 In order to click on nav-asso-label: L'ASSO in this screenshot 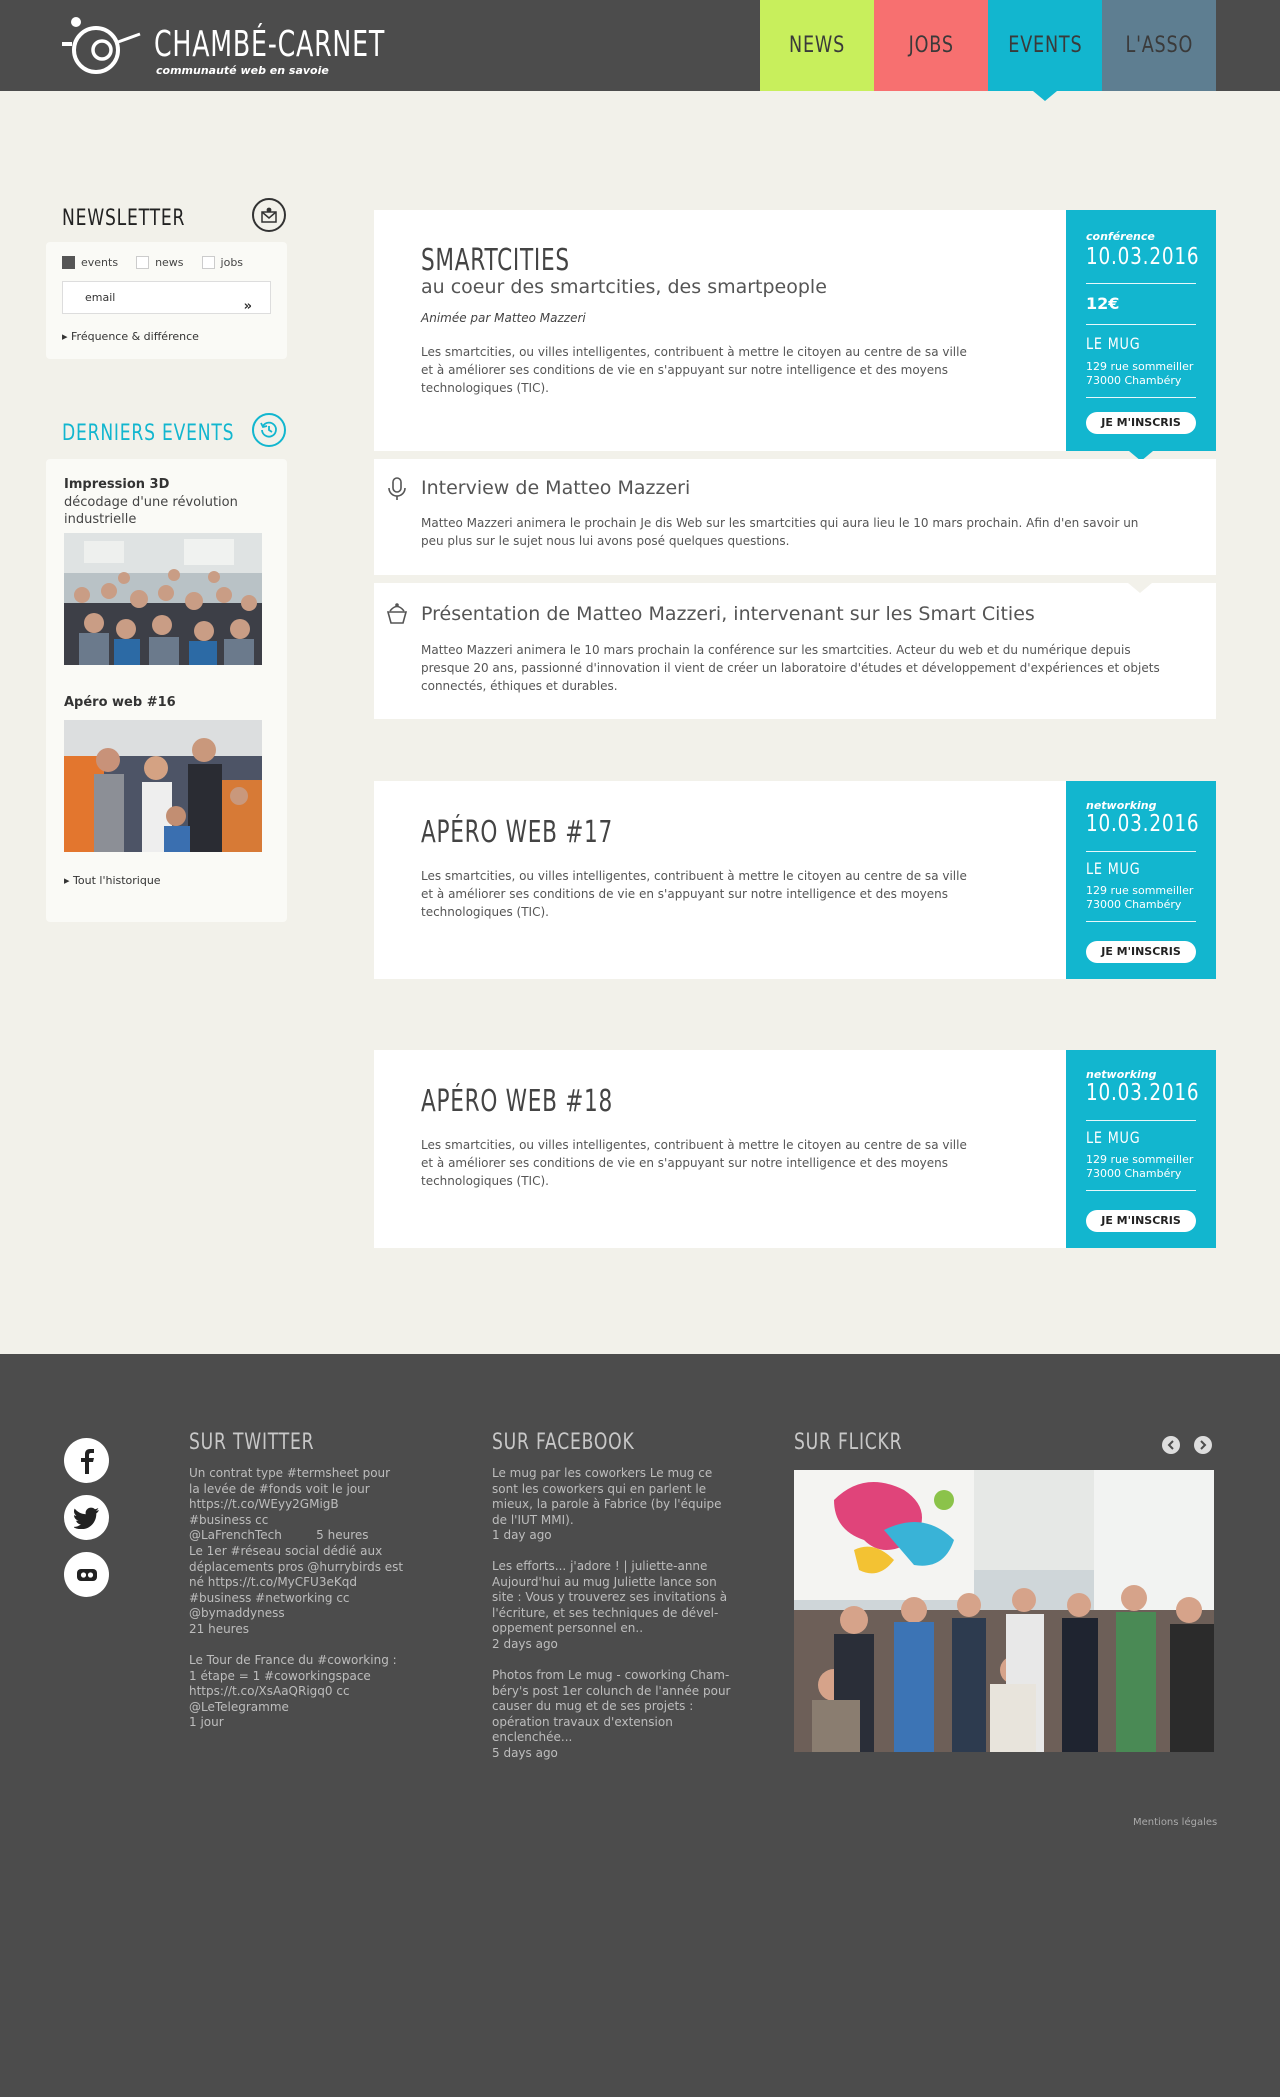, I will do `click(1159, 45)`.